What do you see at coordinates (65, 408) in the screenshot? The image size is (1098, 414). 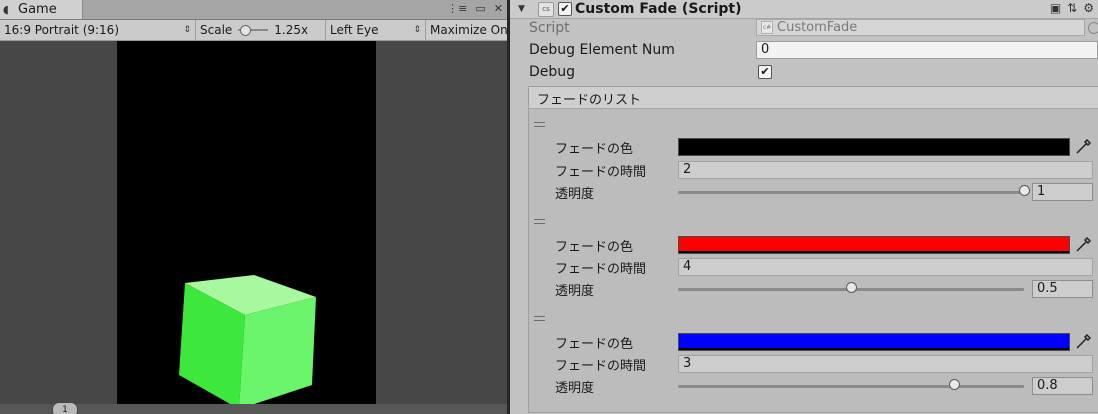 I see `bottom-badge: 1` at bounding box center [65, 408].